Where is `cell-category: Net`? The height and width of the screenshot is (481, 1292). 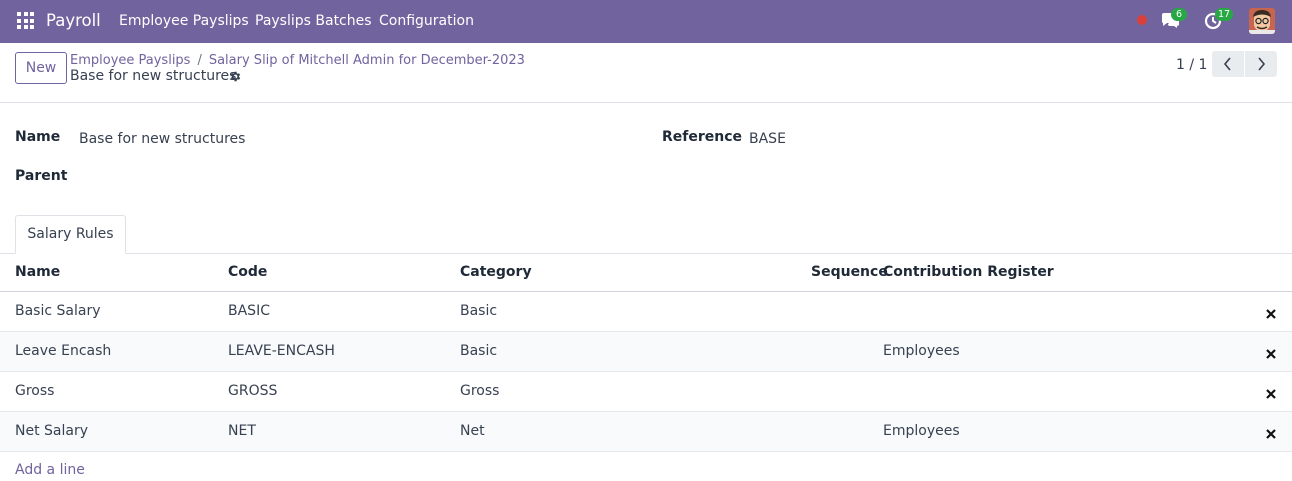 cell-category: Net is located at coordinates (472, 431).